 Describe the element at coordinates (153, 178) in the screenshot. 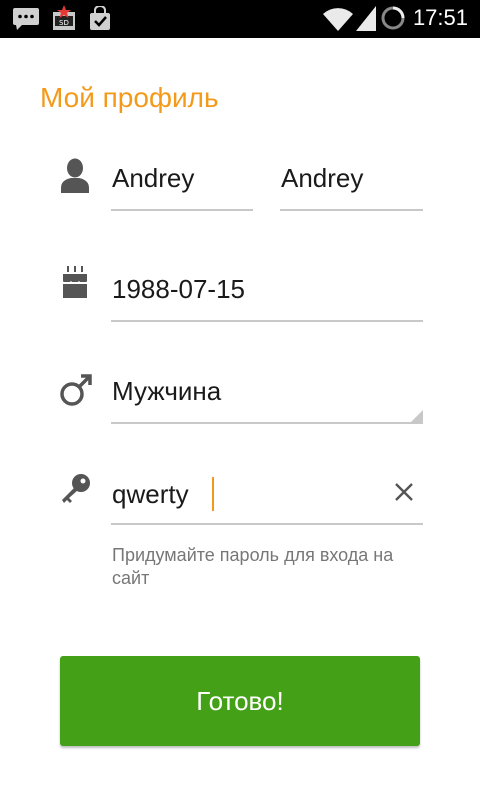

I see `first-name-input: Andrey` at that location.